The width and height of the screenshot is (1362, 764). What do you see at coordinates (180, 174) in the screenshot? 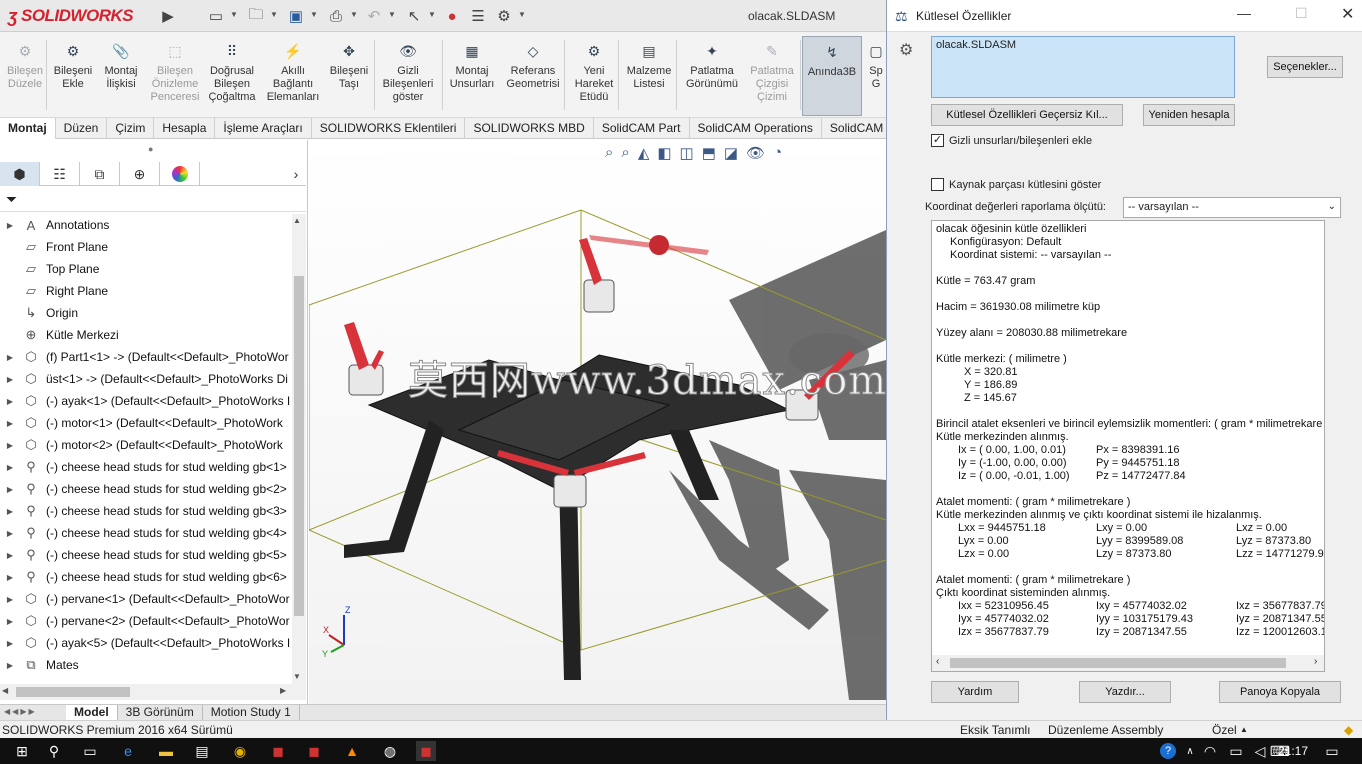
I see `display-manager-tab-icon` at bounding box center [180, 174].